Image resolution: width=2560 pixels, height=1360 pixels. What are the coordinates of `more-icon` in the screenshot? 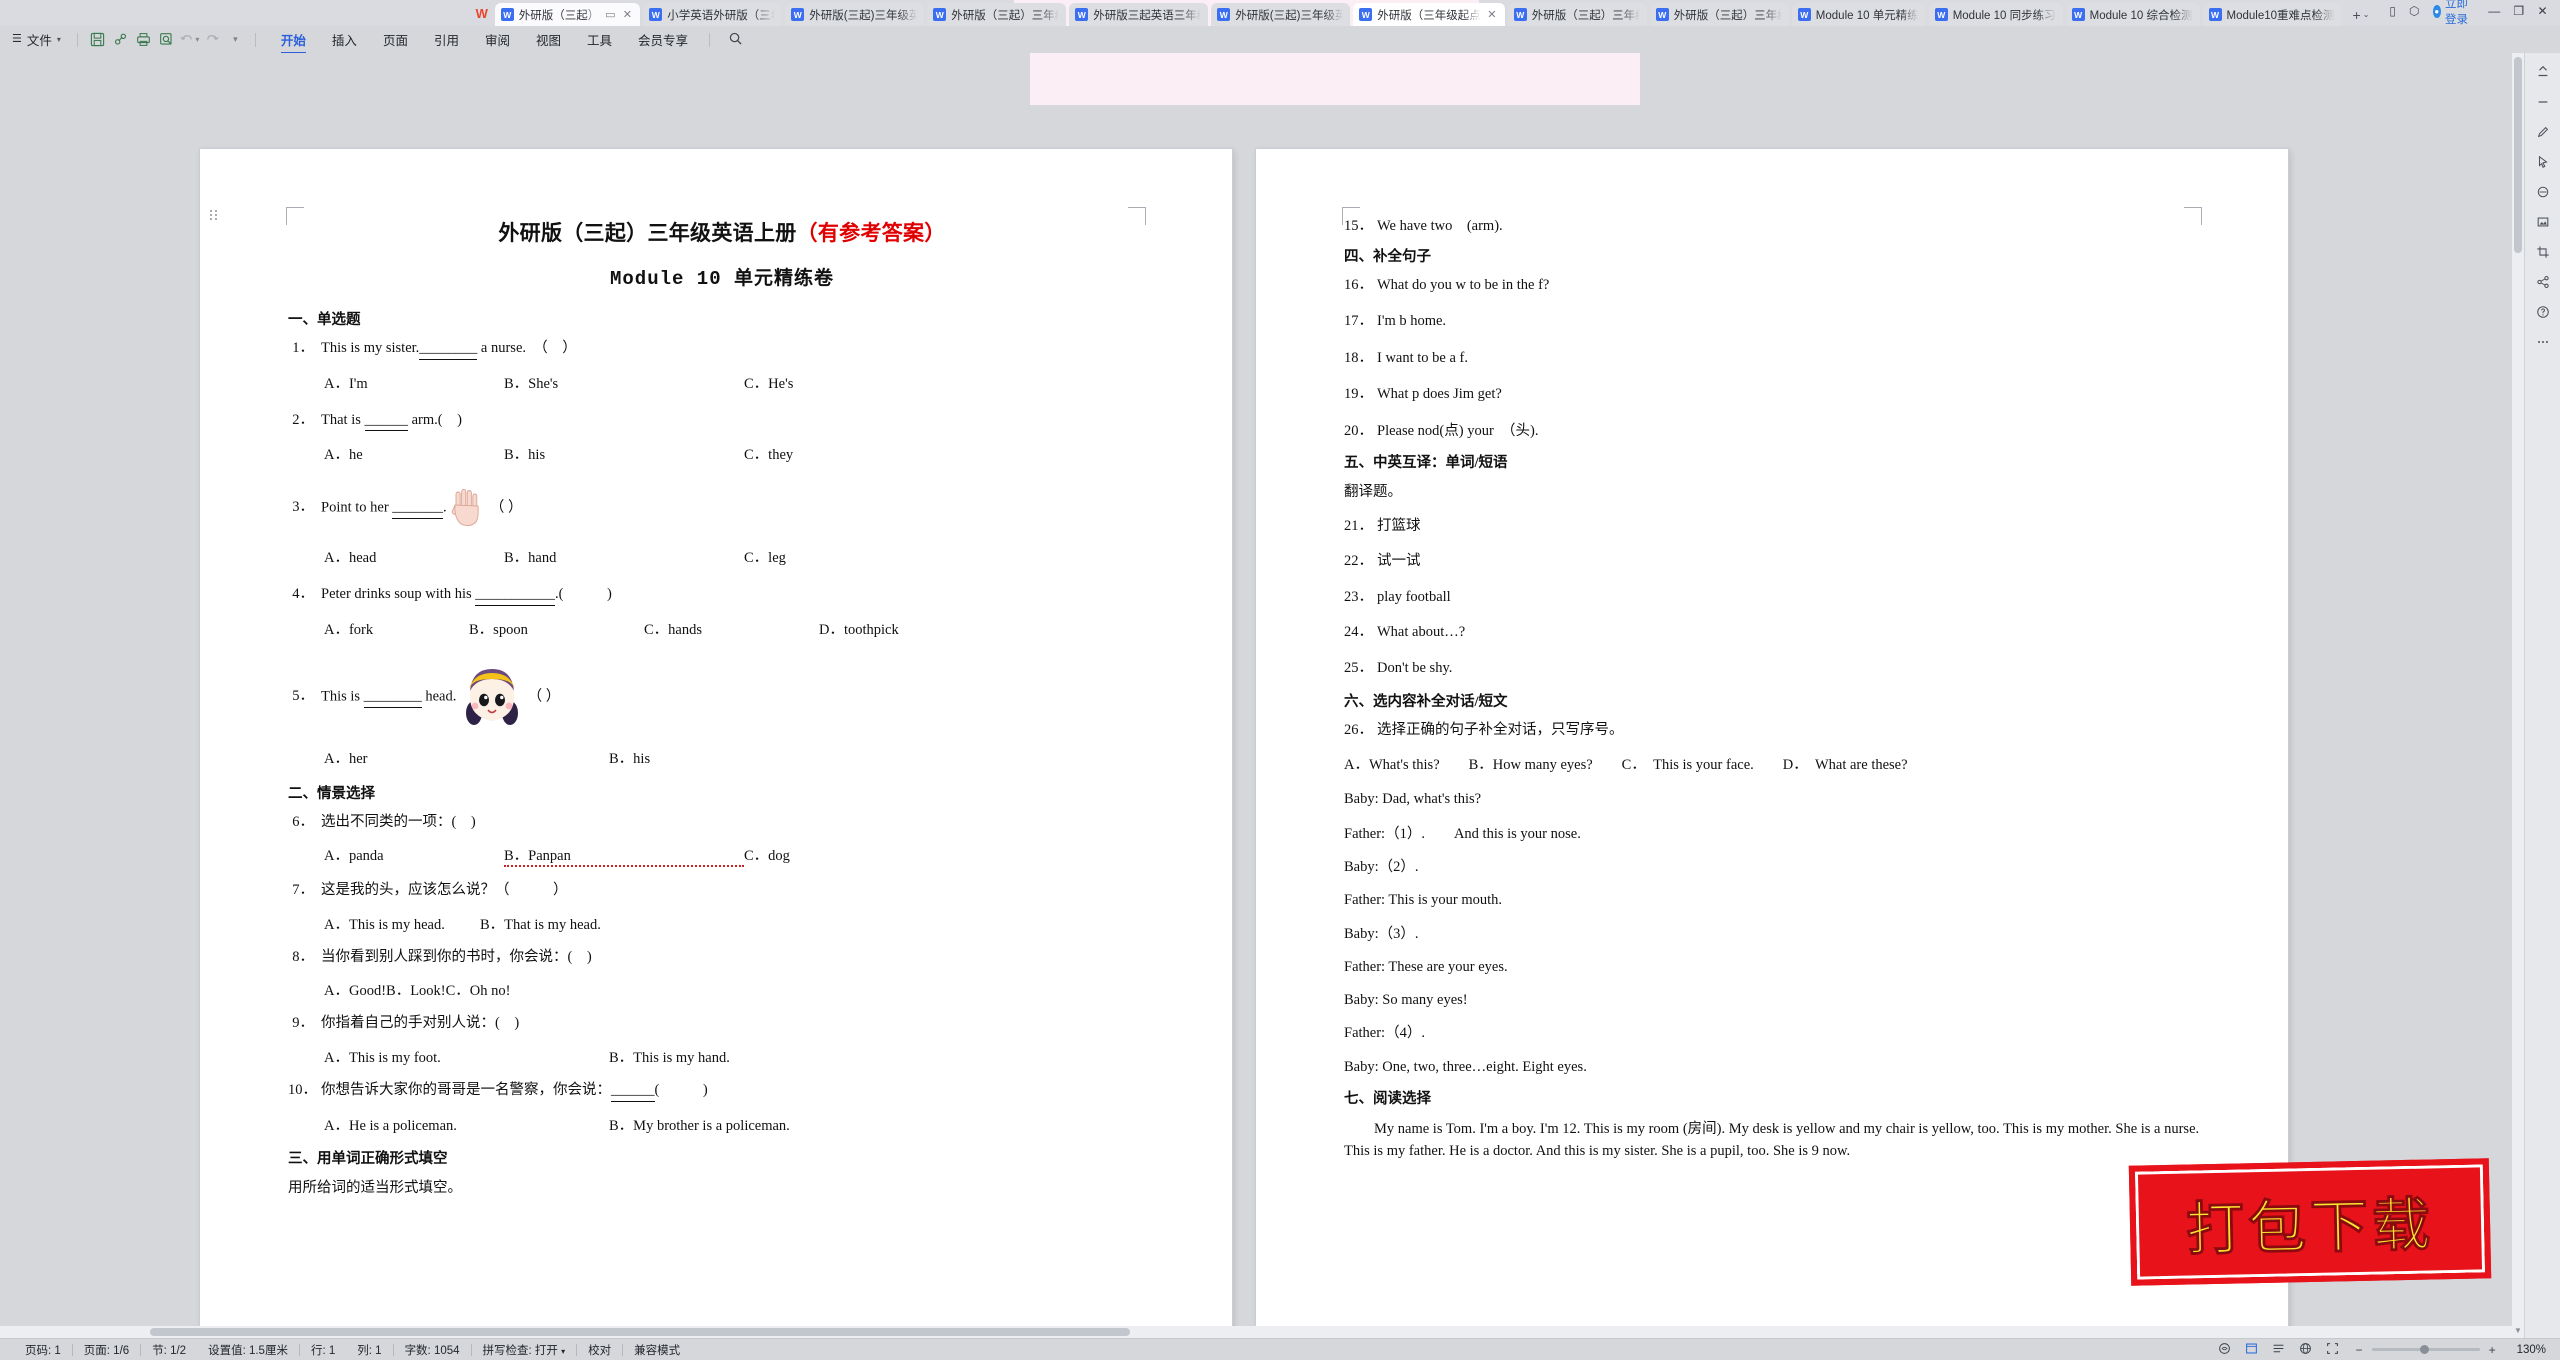 It's located at (2543, 342).